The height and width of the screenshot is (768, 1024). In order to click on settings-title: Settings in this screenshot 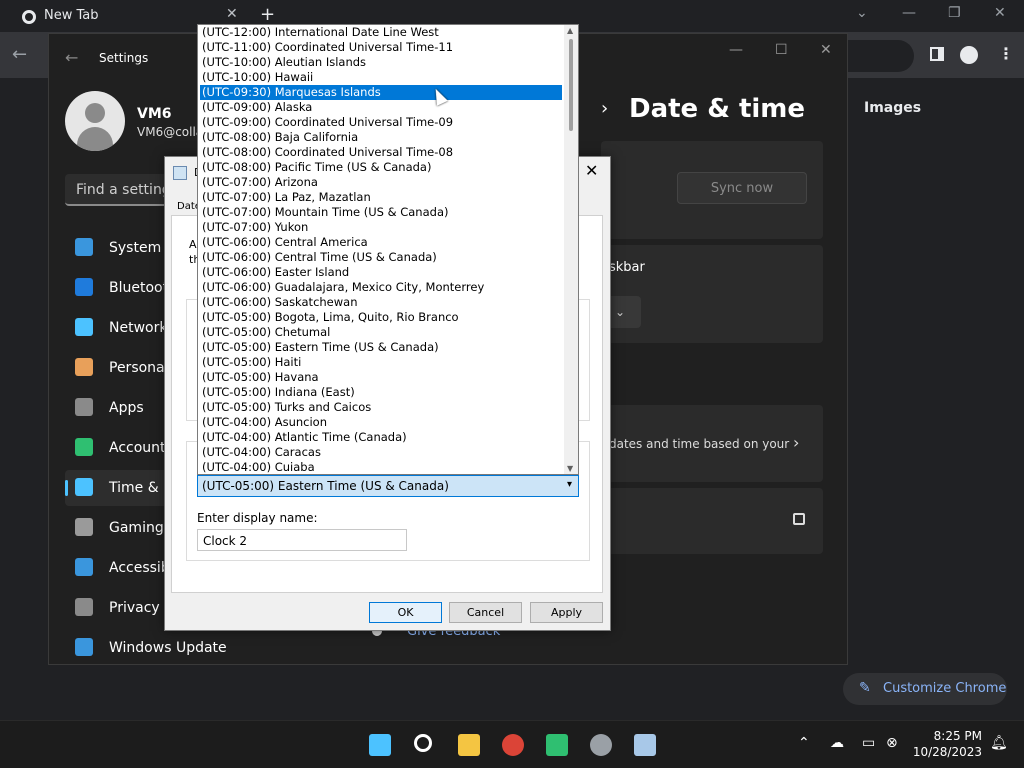, I will do `click(124, 58)`.